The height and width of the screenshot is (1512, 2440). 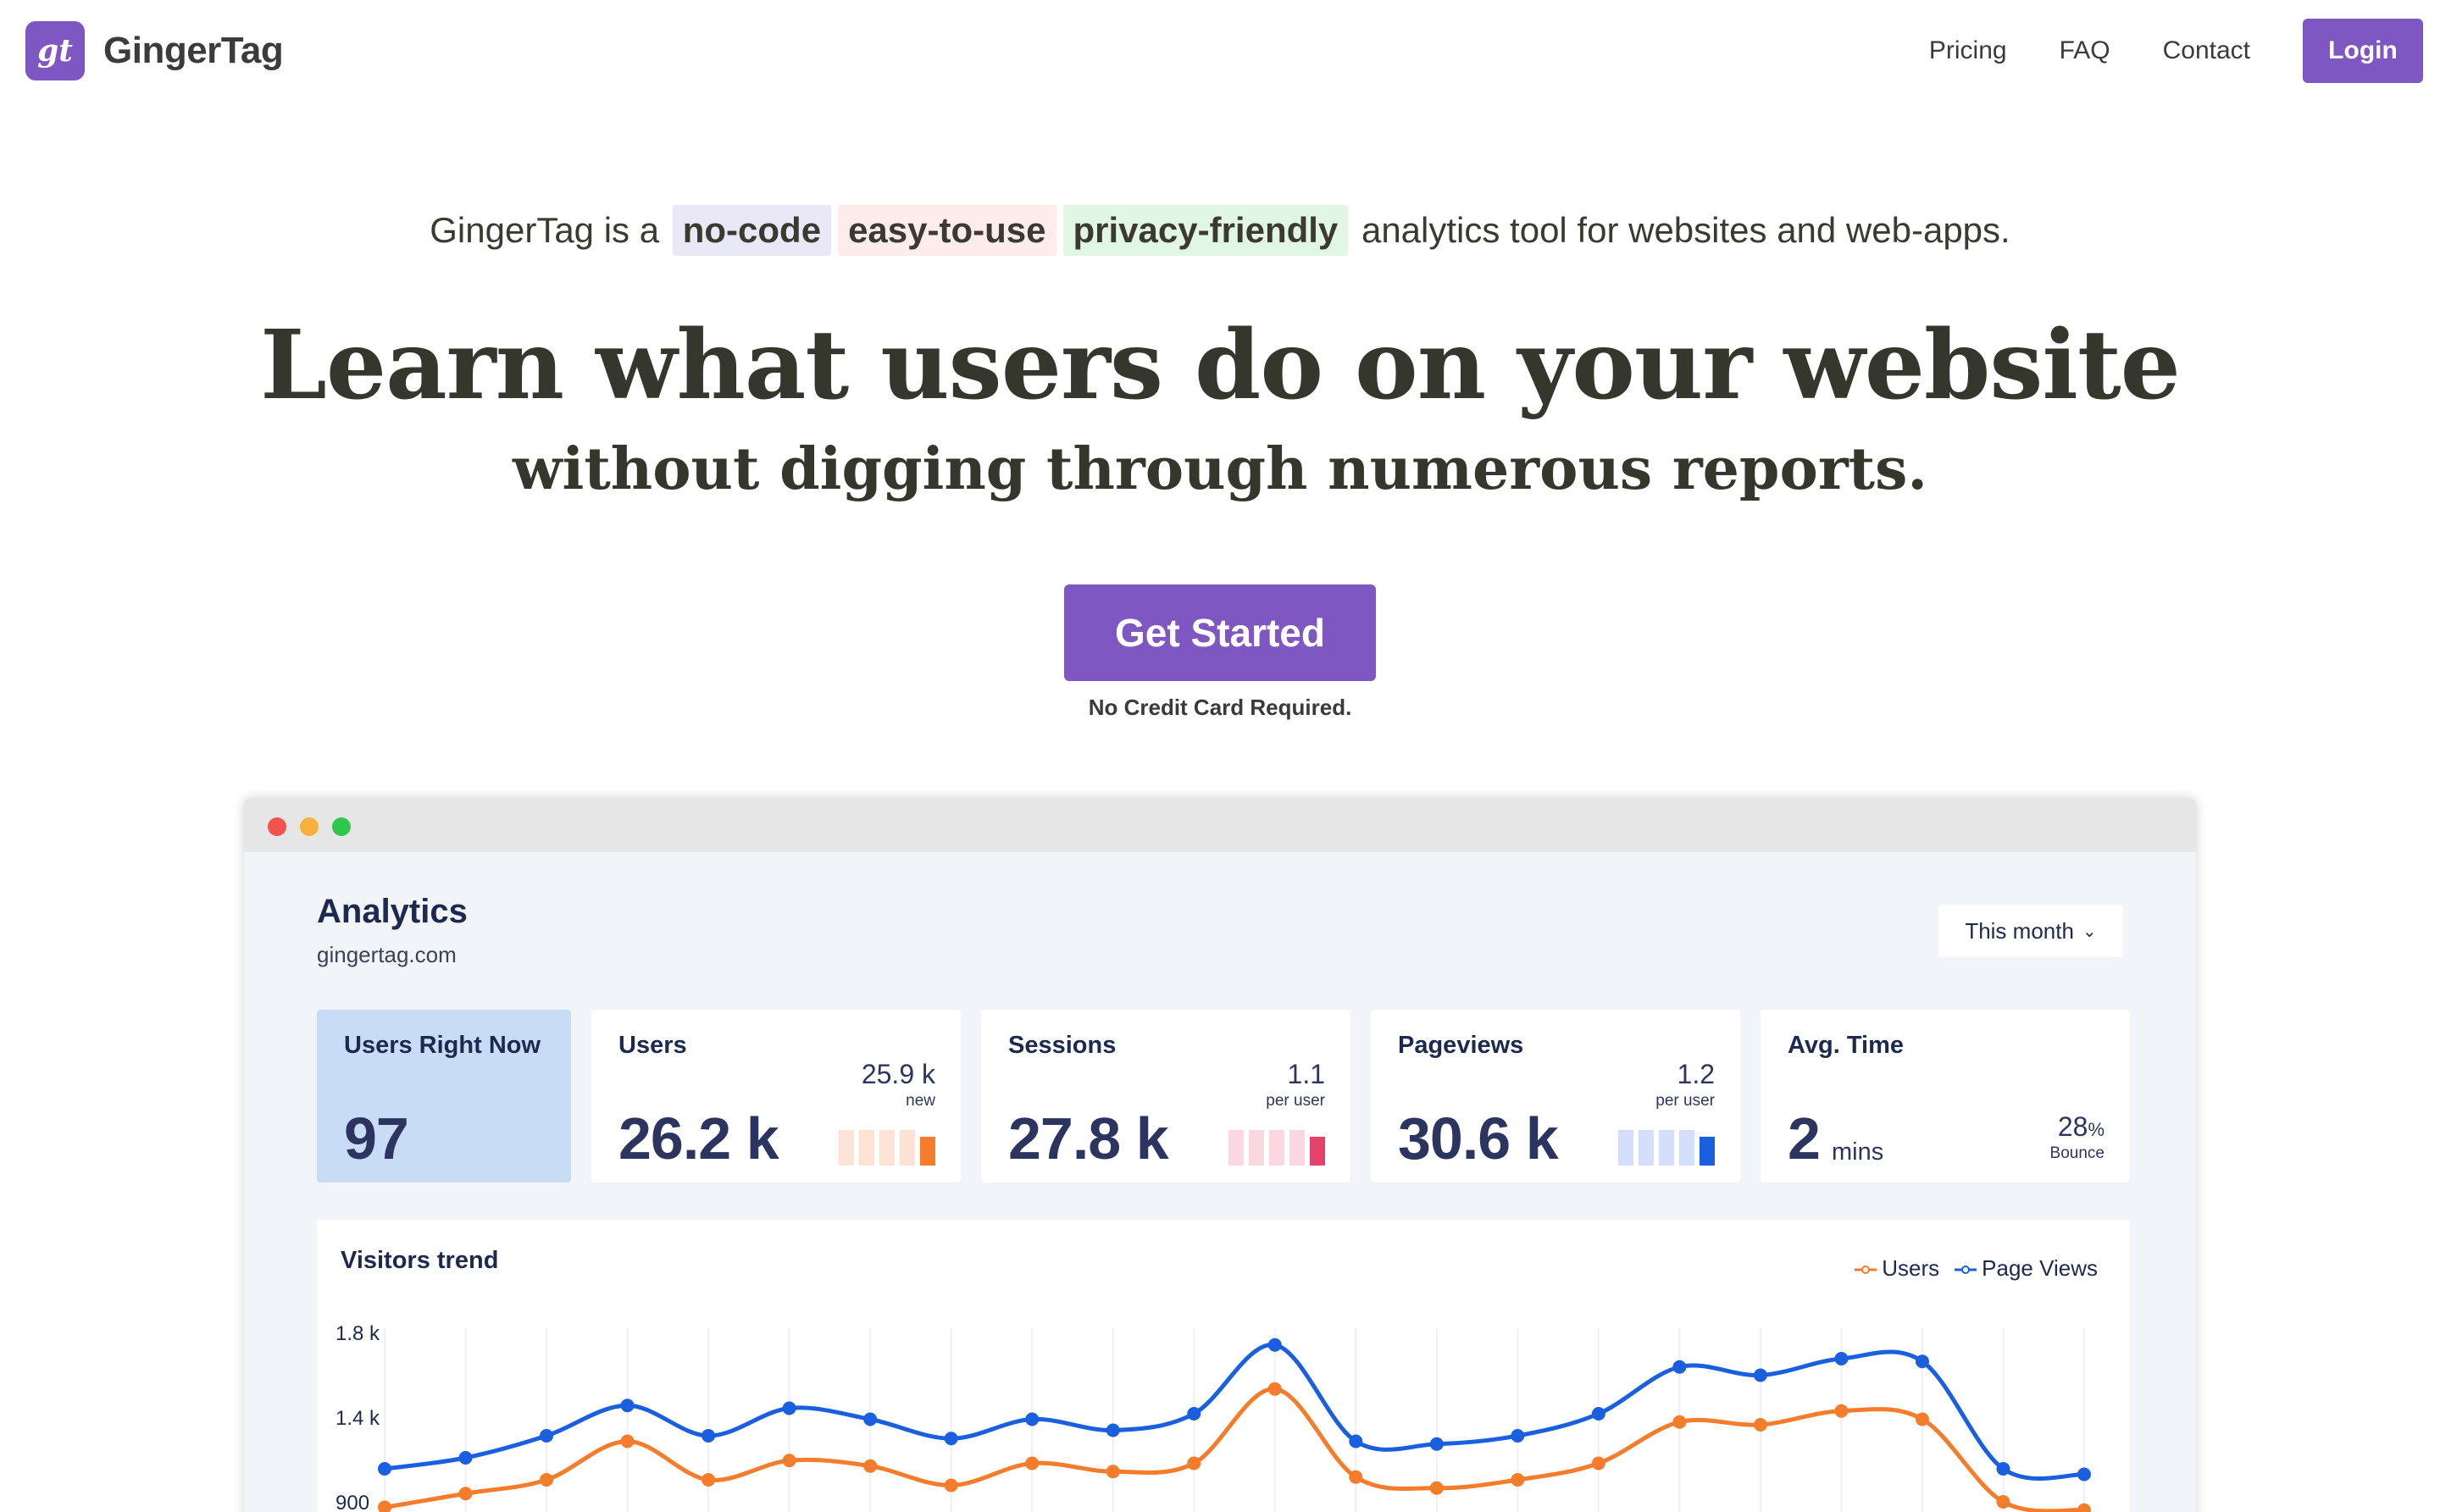 What do you see at coordinates (752, 230) in the screenshot?
I see `chip-no-code: no-code` at bounding box center [752, 230].